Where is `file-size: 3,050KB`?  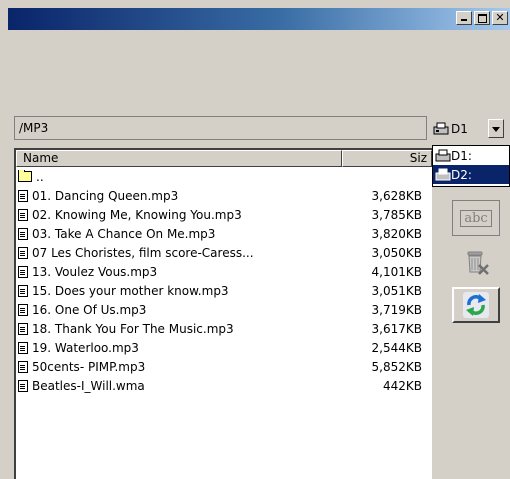 file-size: 3,050KB is located at coordinates (396, 252).